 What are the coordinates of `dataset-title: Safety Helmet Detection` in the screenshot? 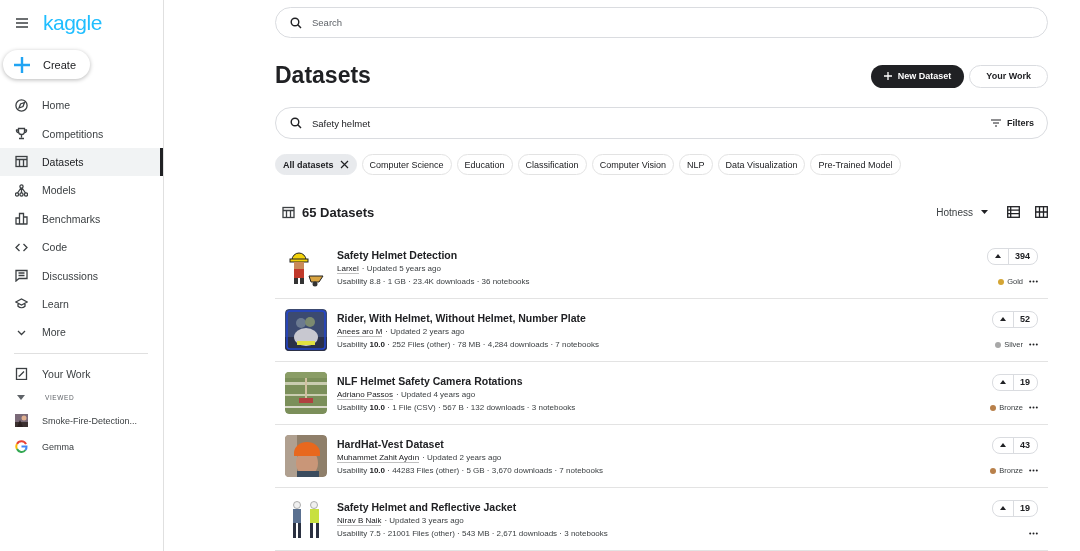 It's located at (642, 254).